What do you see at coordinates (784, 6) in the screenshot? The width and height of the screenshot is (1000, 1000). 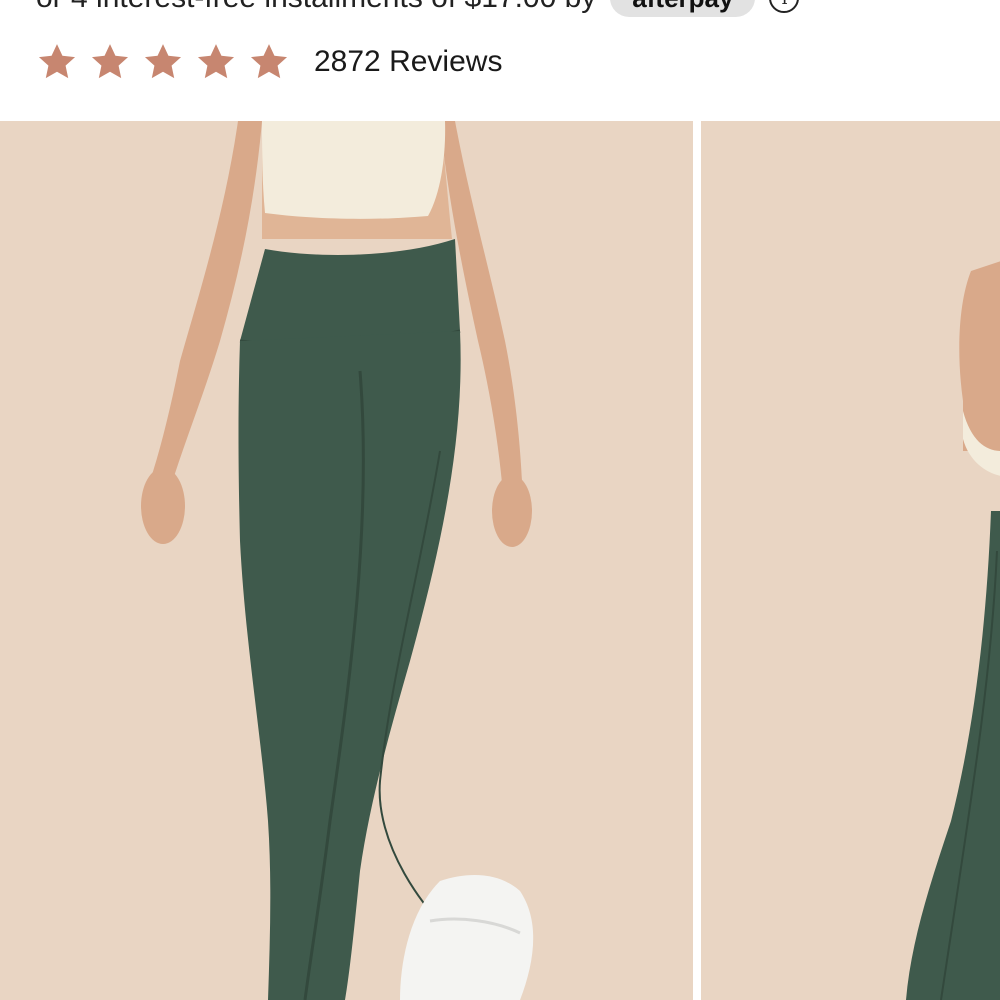 I see `info-icon: i` at bounding box center [784, 6].